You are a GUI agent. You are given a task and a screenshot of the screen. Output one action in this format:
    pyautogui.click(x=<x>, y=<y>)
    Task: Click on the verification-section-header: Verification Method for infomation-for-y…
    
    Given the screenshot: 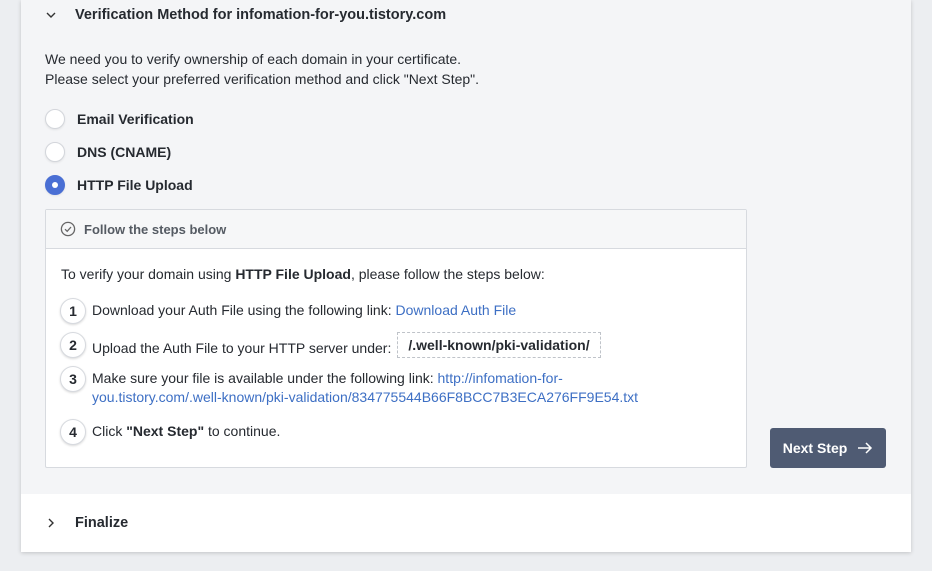 What is the action you would take?
    pyautogui.click(x=466, y=15)
    